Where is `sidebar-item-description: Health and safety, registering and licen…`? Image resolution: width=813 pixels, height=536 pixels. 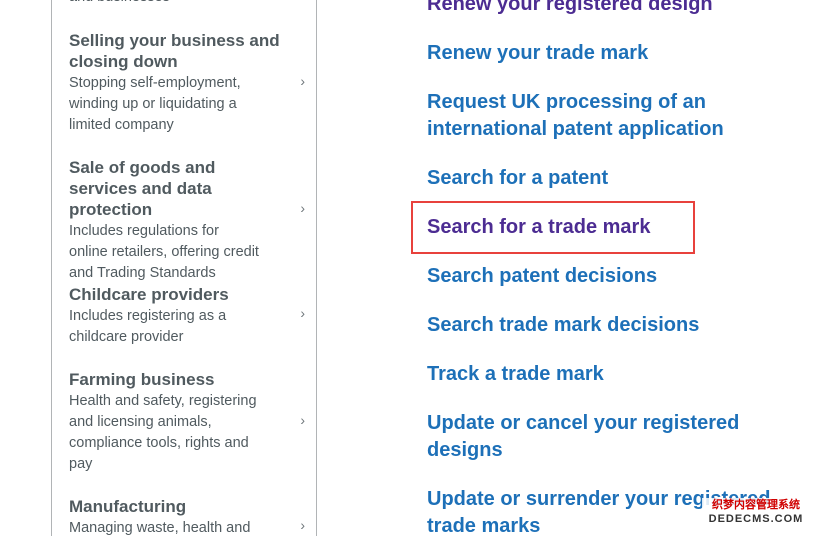 sidebar-item-description: Health and safety, registering and licen… is located at coordinates (163, 432).